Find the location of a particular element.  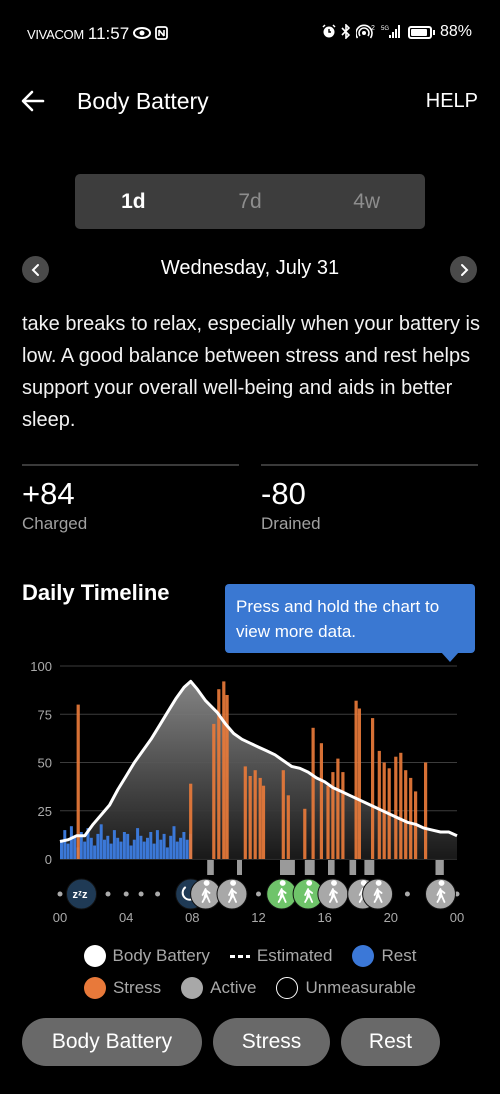

drained-value: -80 is located at coordinates (283, 493).